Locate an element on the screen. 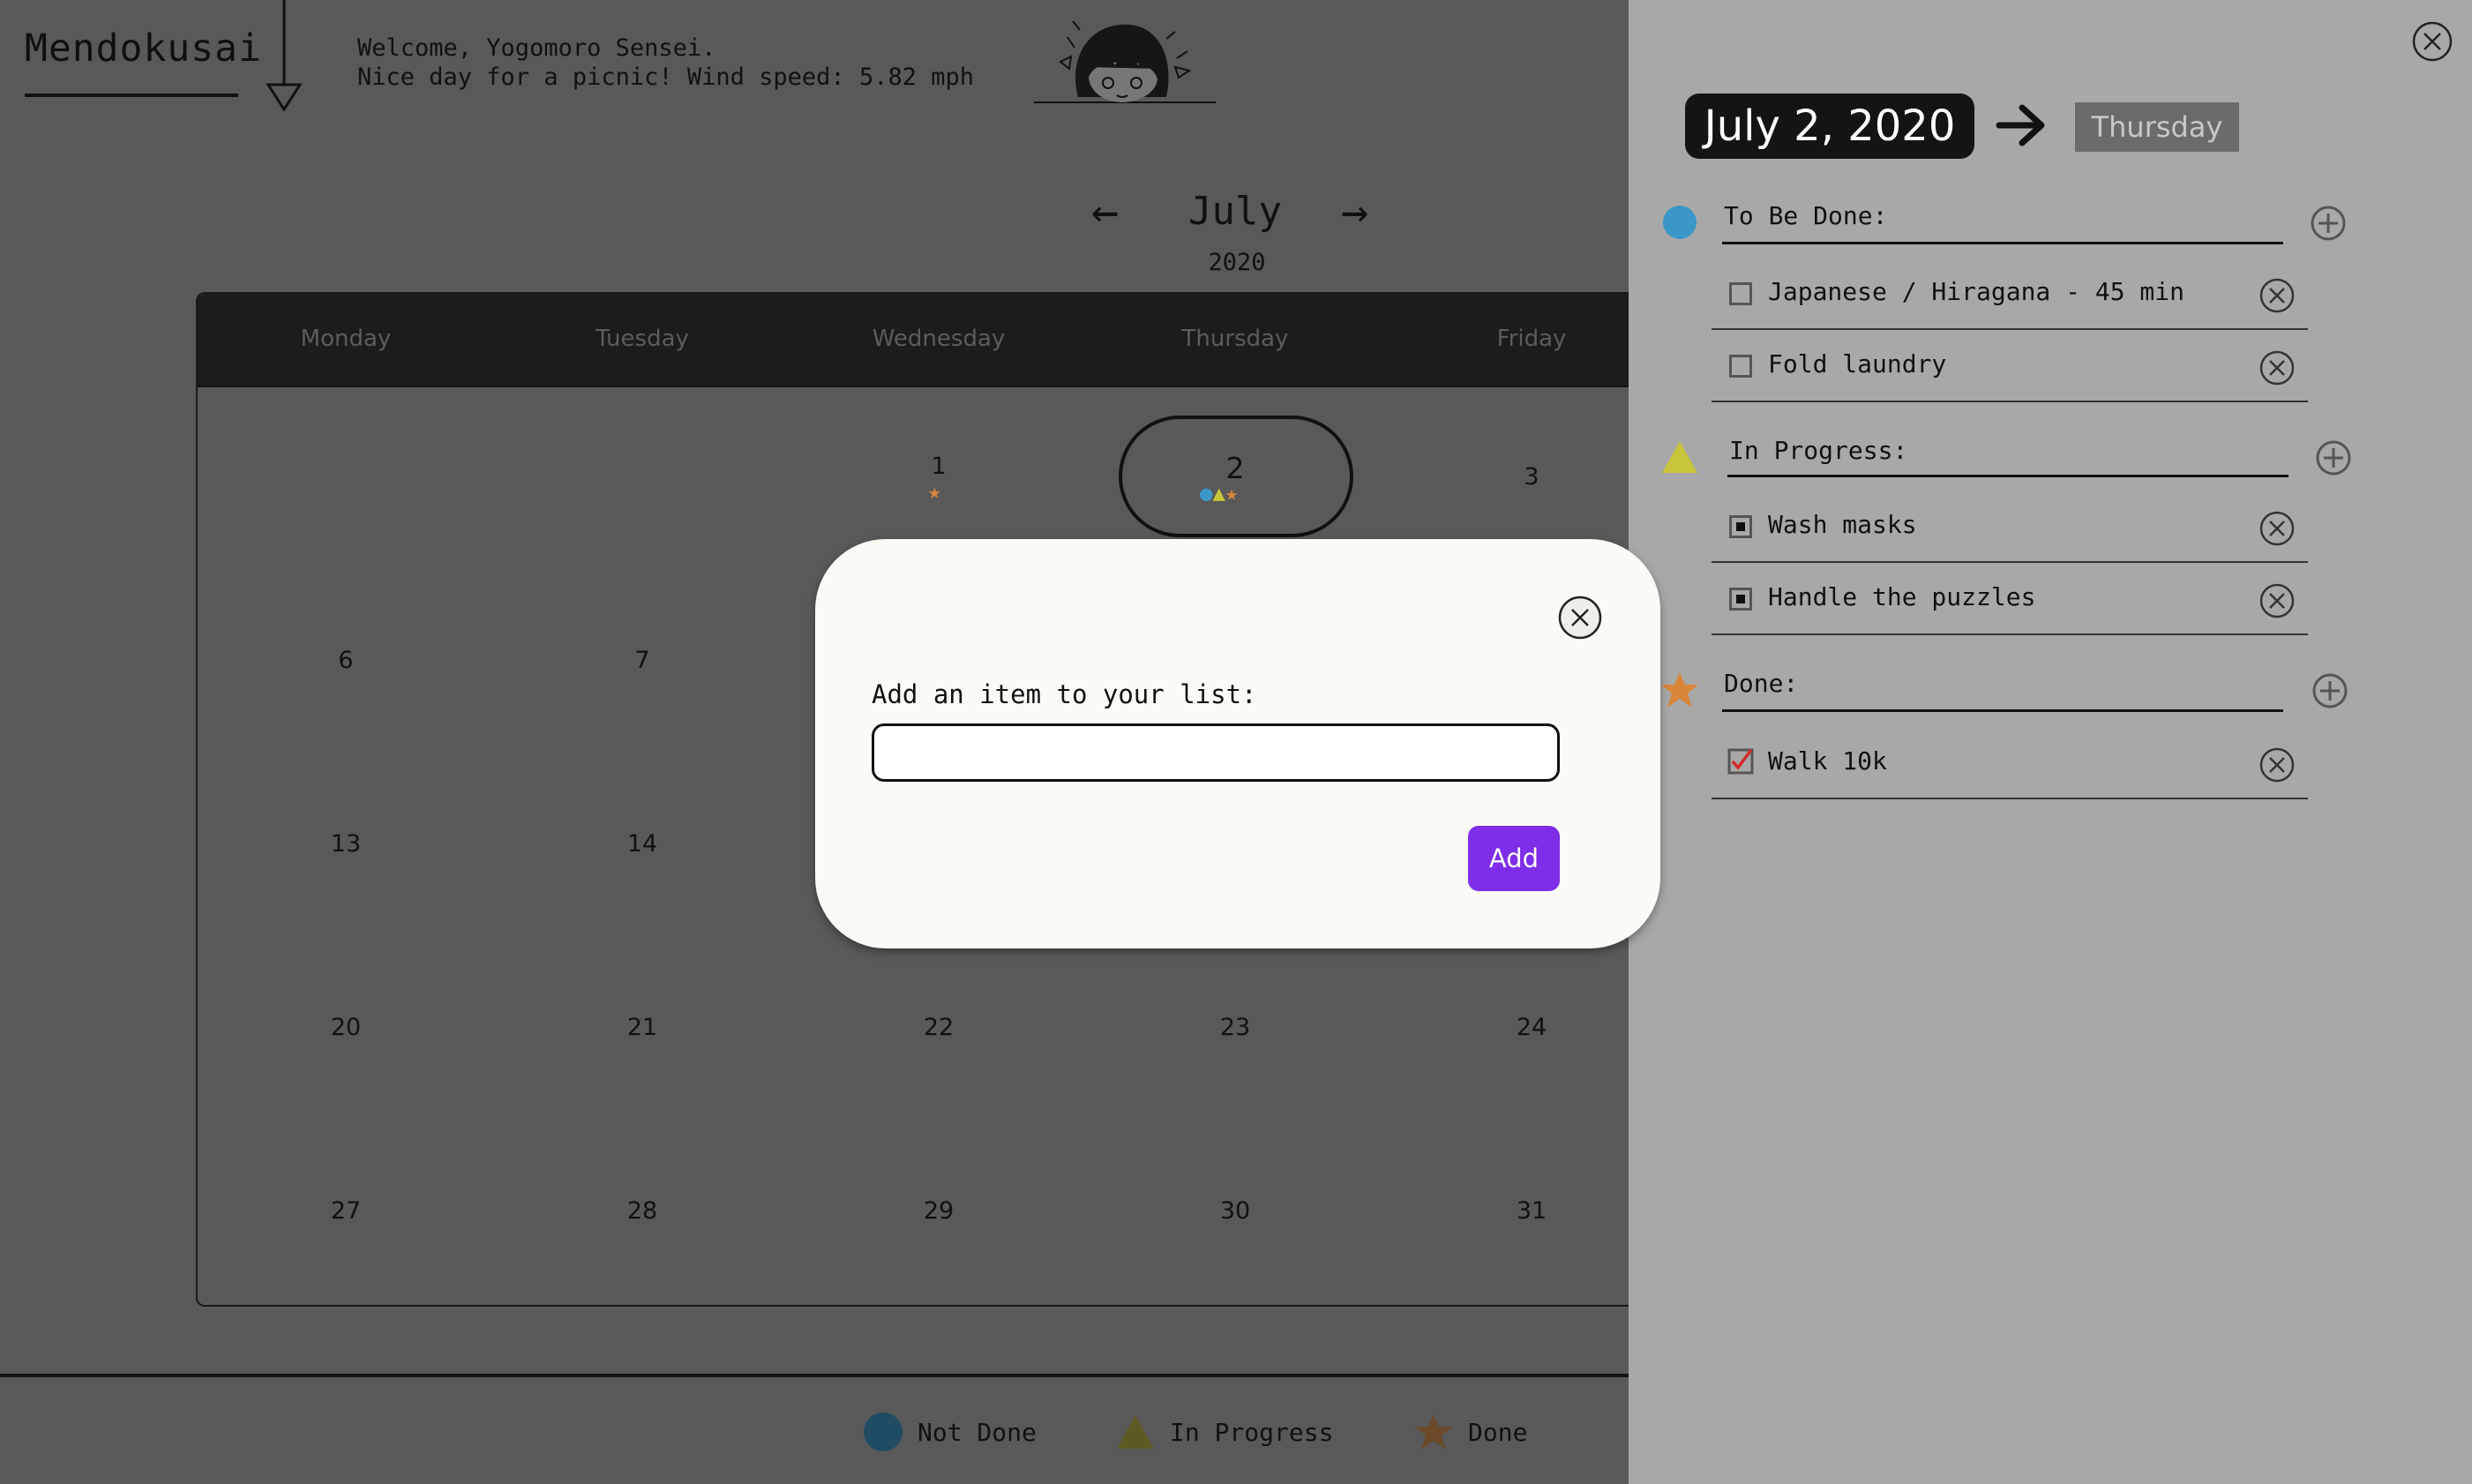  legend-not-done: Not Done is located at coordinates (950, 1432).